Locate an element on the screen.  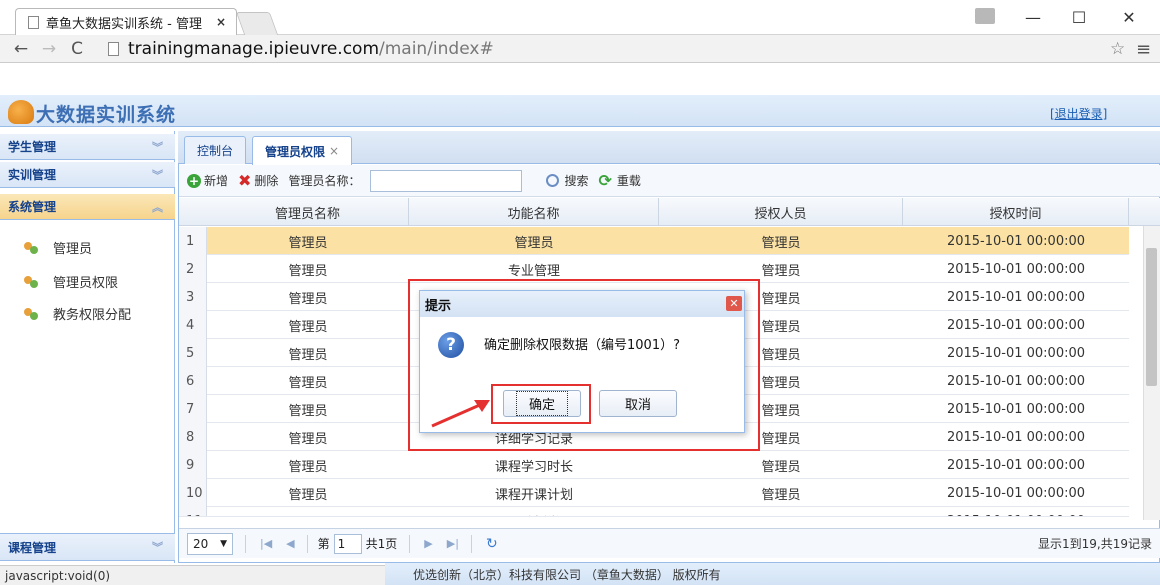
admin-name-label: 管理员名称： is located at coordinates (324, 181).